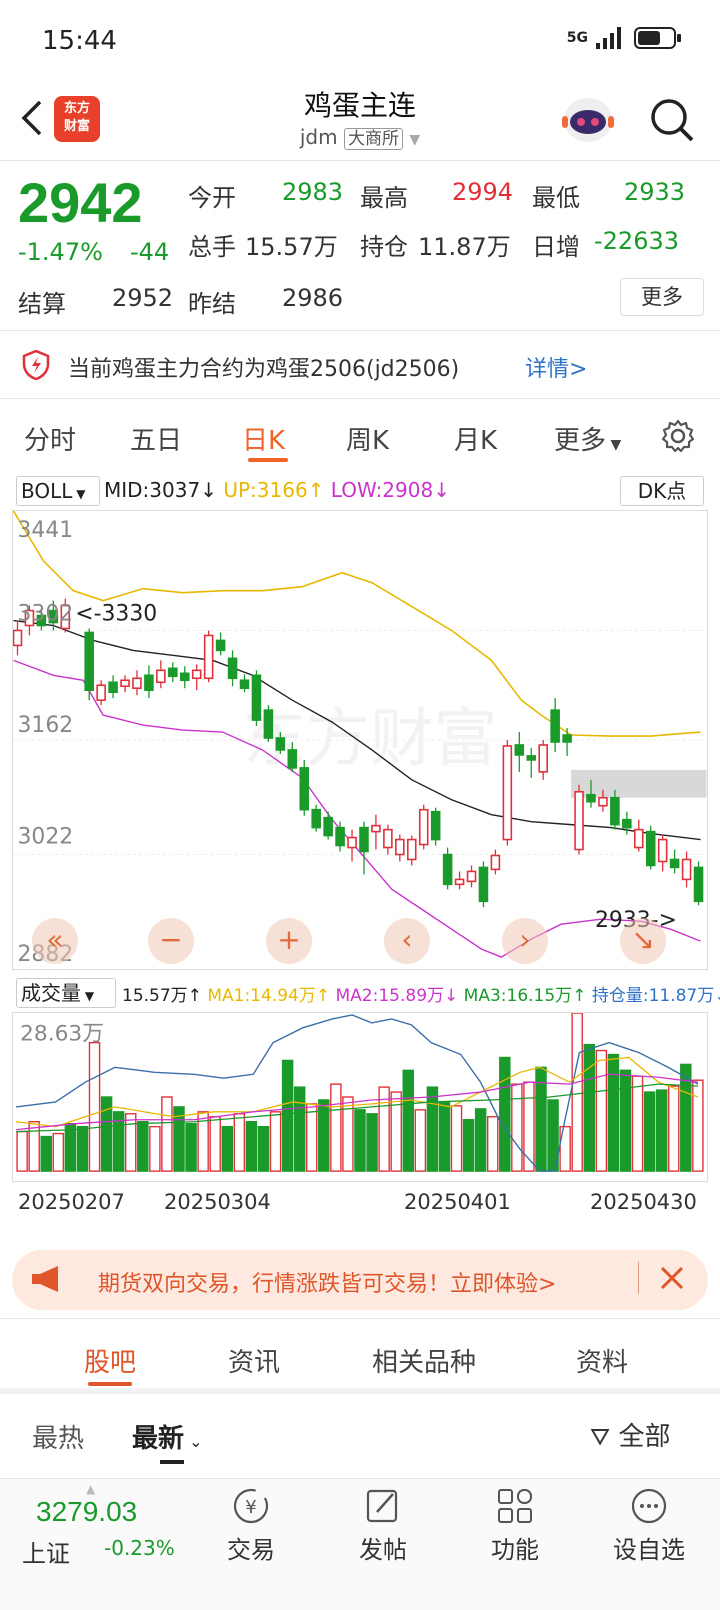 The image size is (720, 1610). Describe the element at coordinates (58, 1436) in the screenshot. I see `sort-hot: 最热` at that location.